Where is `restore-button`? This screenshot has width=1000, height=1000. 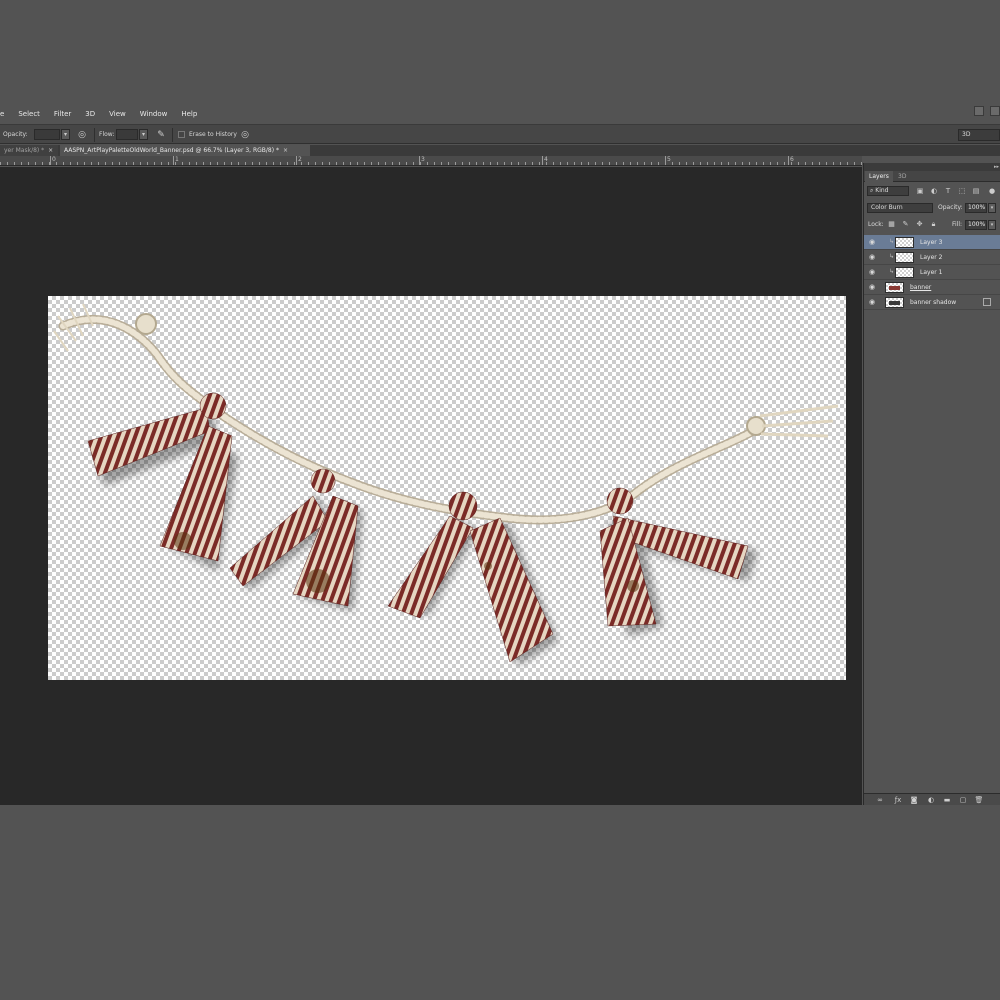 restore-button is located at coordinates (995, 111).